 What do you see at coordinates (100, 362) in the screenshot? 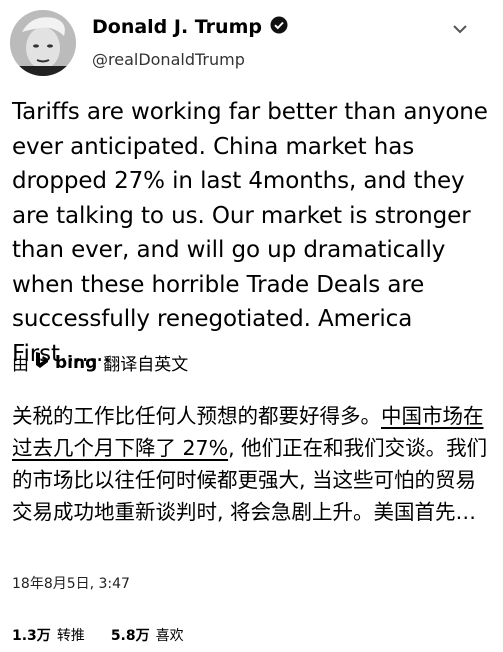
I see `translation-attribution: 由 bing 翻译自英文` at bounding box center [100, 362].